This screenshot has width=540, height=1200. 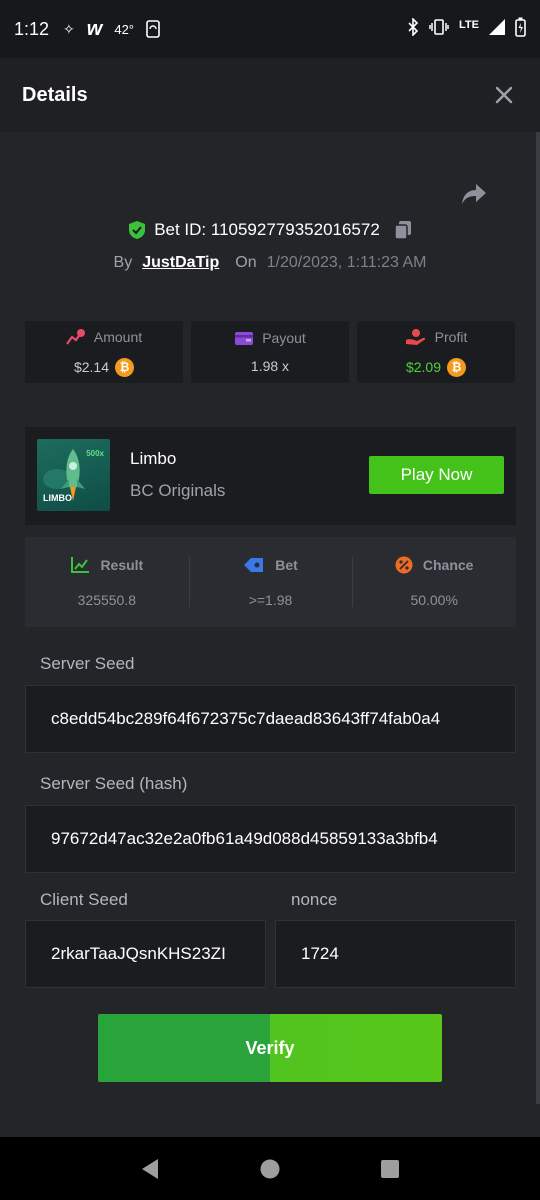 I want to click on money-bag-icon, so click(x=75, y=336).